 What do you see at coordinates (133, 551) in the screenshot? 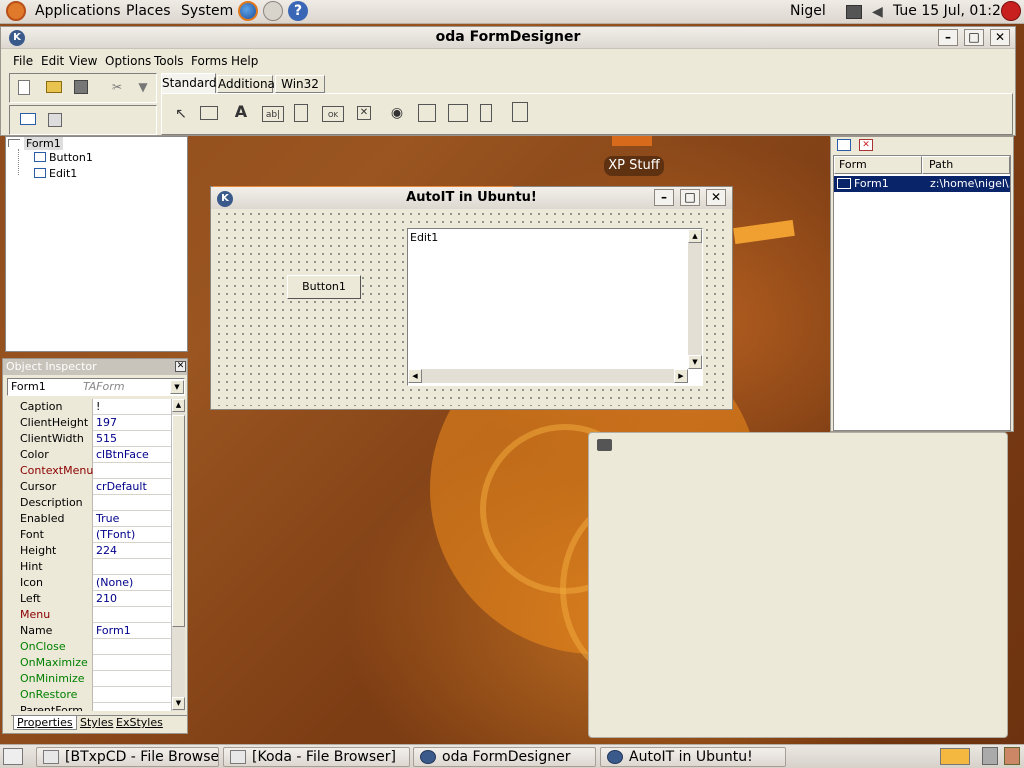
I see `property-value: 224` at bounding box center [133, 551].